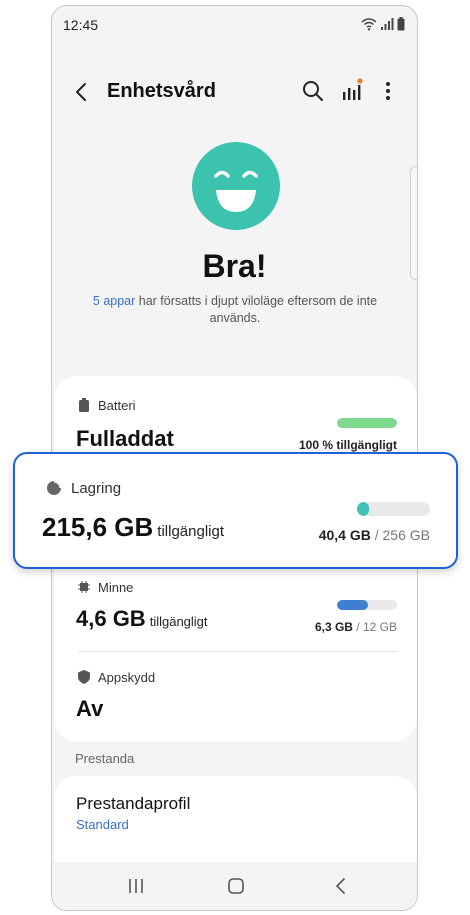 The width and height of the screenshot is (470, 915). What do you see at coordinates (379, 627) in the screenshot?
I see `memory-total: 12 GB` at bounding box center [379, 627].